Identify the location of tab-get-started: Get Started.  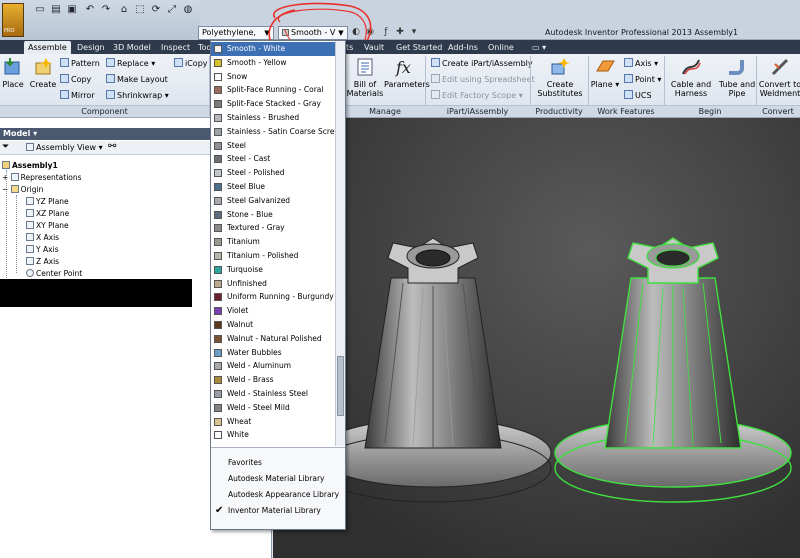
(419, 47).